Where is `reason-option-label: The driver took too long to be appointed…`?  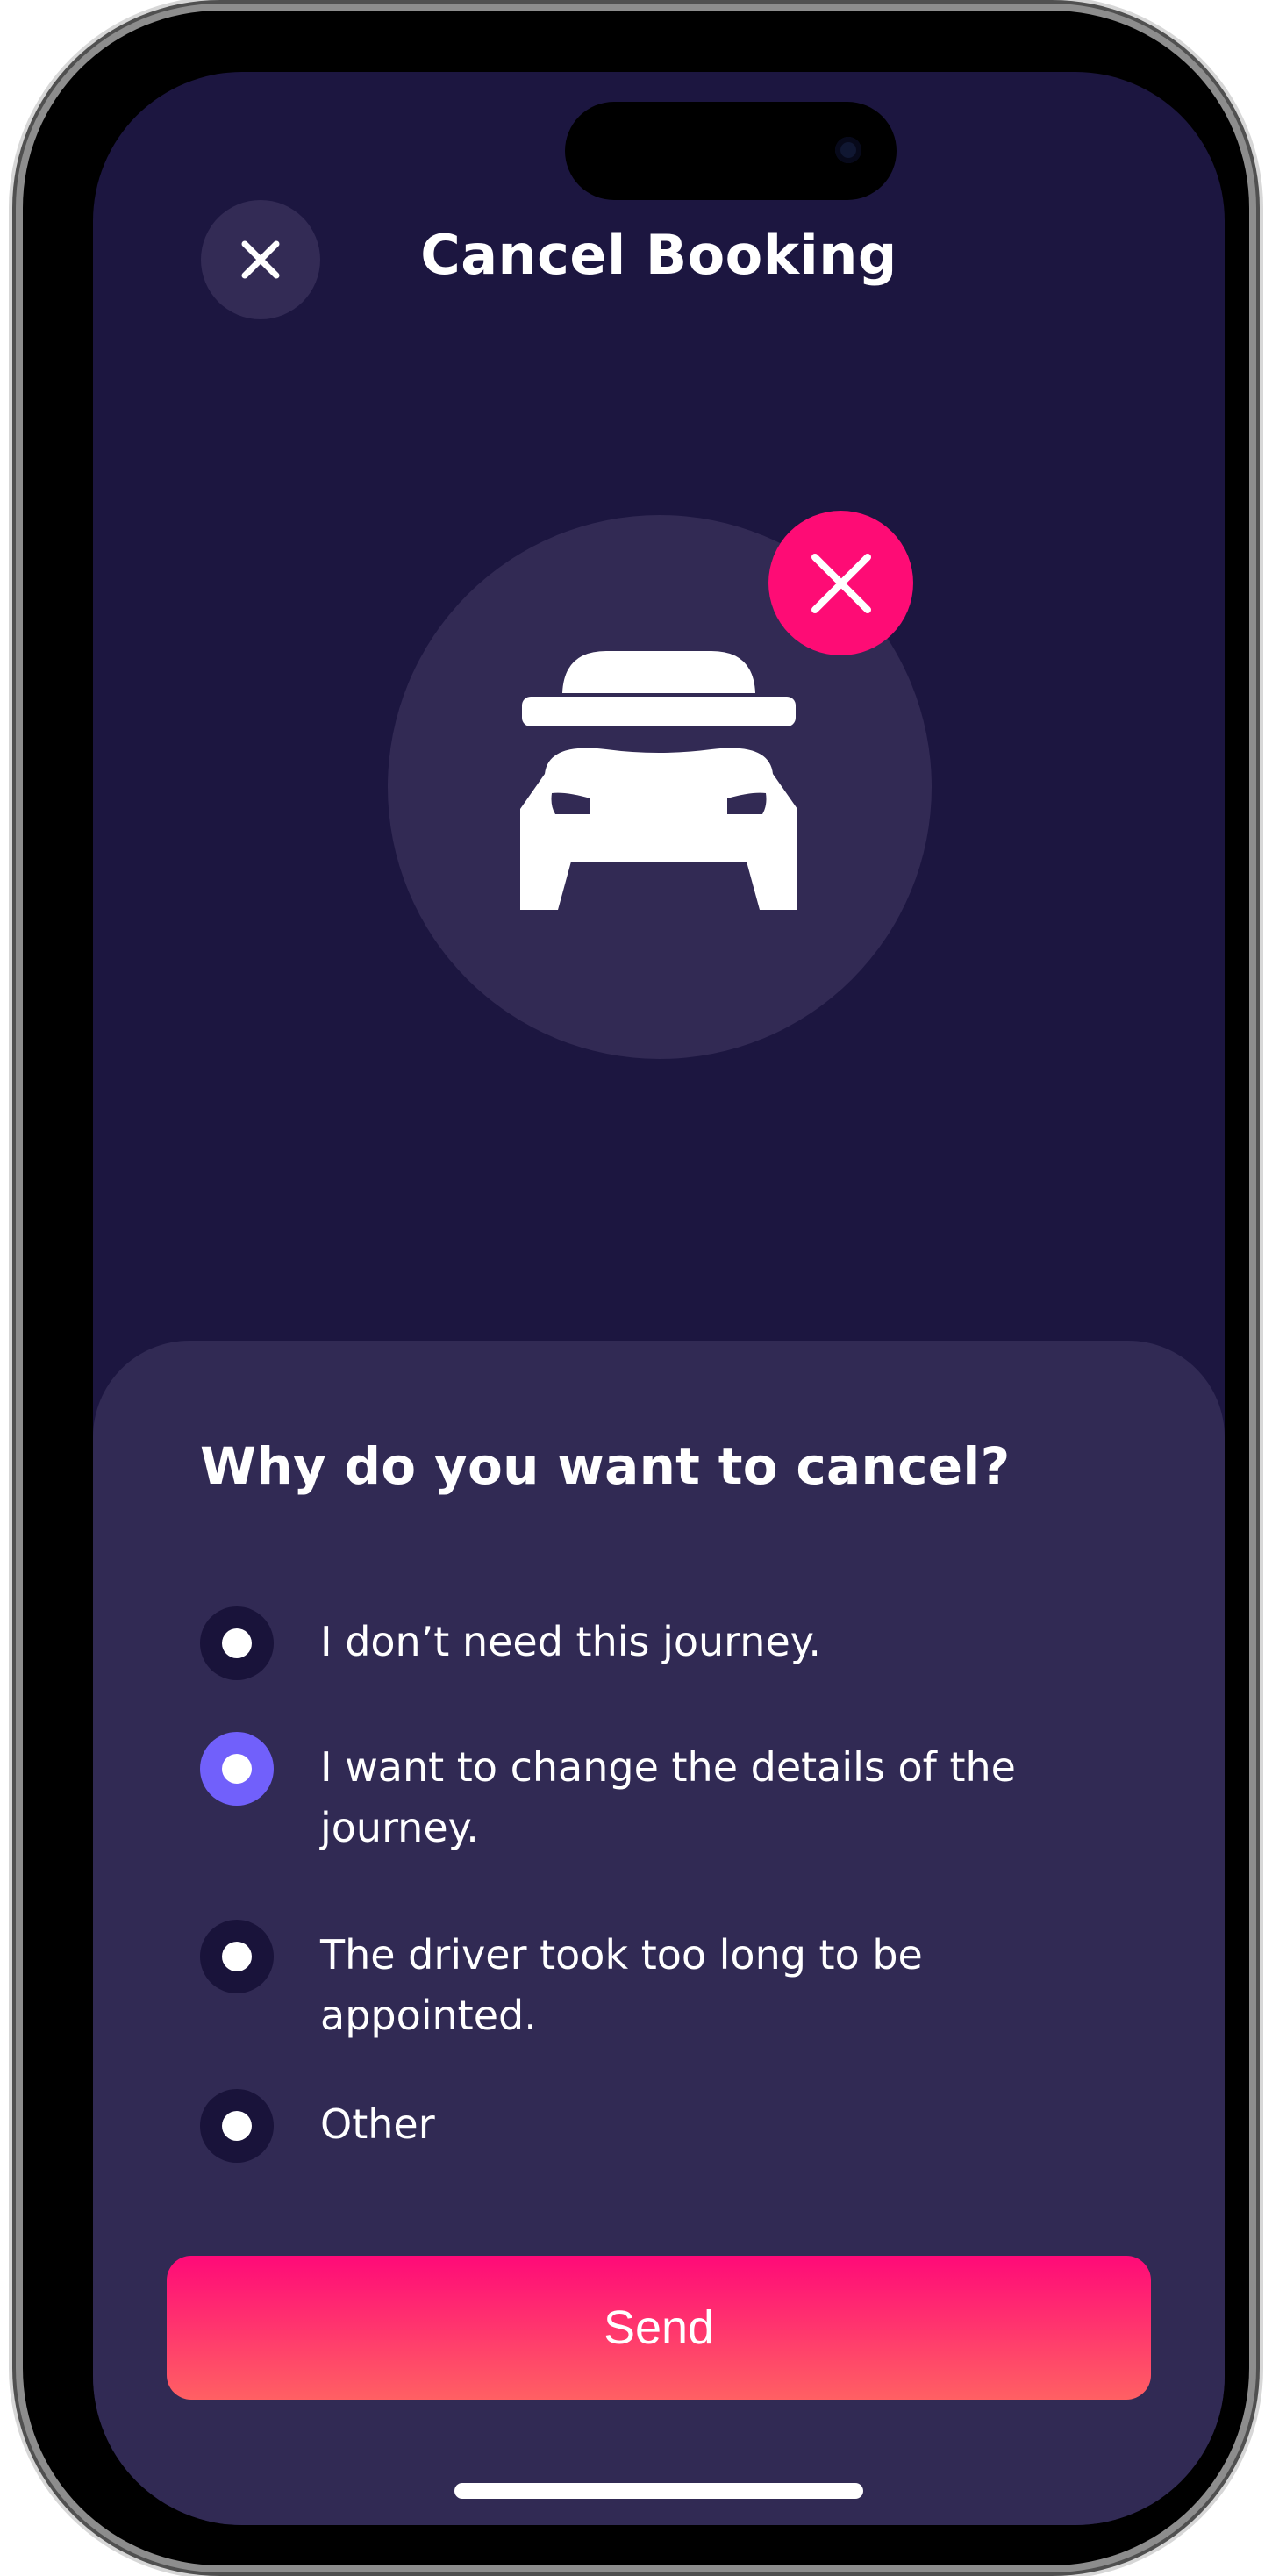
reason-option-label: The driver took too long to be appointed… is located at coordinates (621, 1985).